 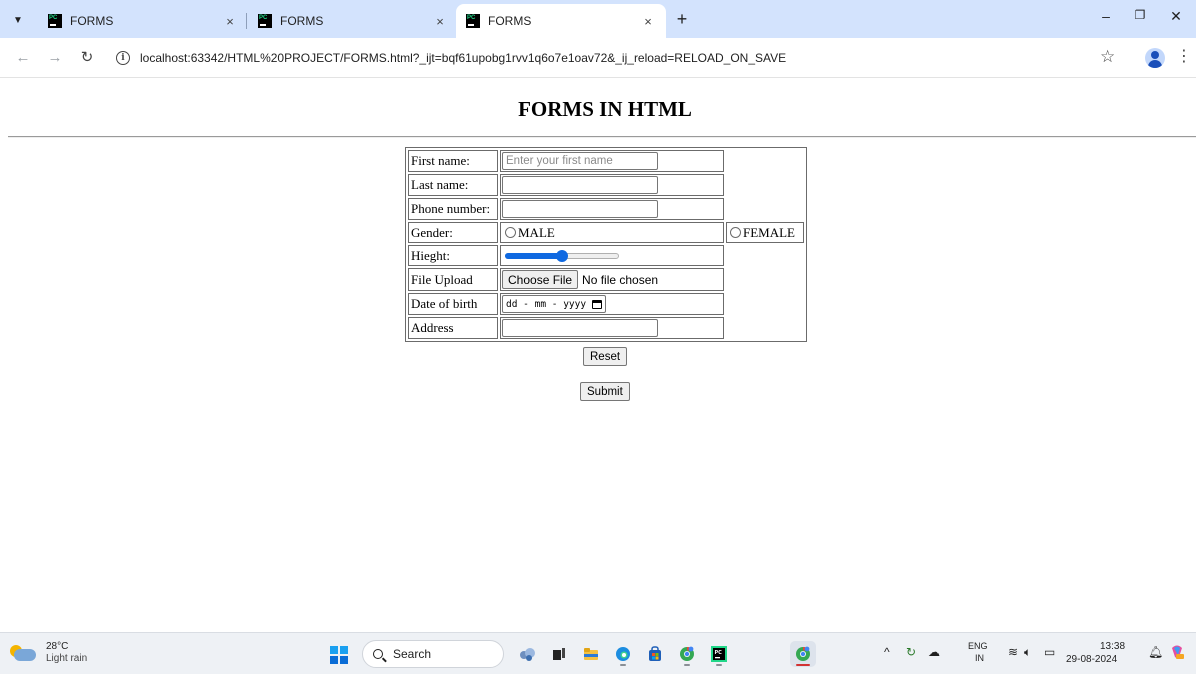 I want to click on taskbar-search: Search, so click(x=433, y=654).